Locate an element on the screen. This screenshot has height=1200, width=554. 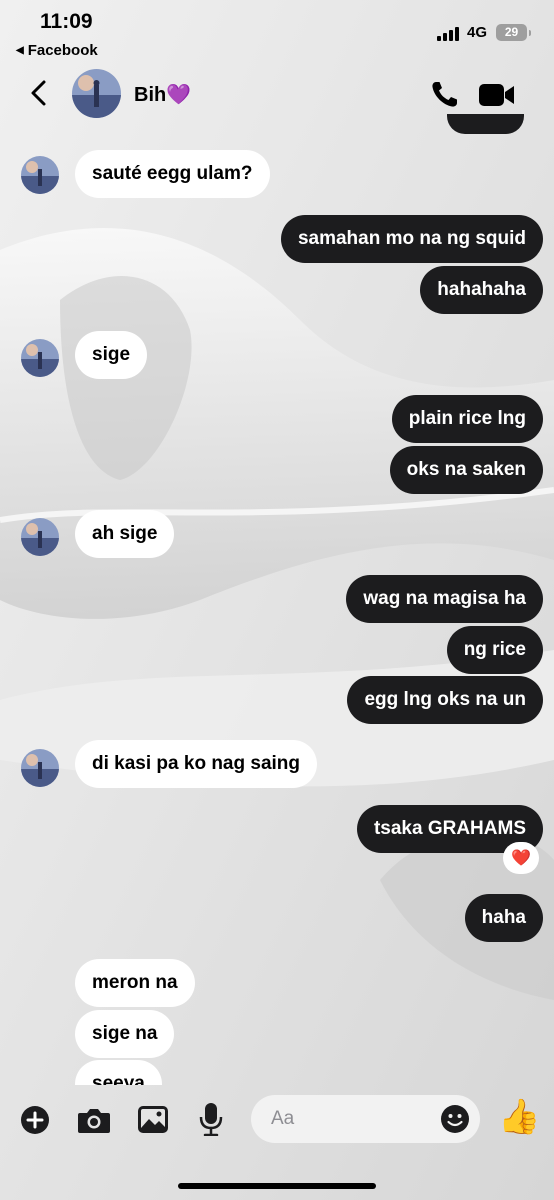
message-bubble-incoming: sauté eegg ulam? is located at coordinates (172, 174).